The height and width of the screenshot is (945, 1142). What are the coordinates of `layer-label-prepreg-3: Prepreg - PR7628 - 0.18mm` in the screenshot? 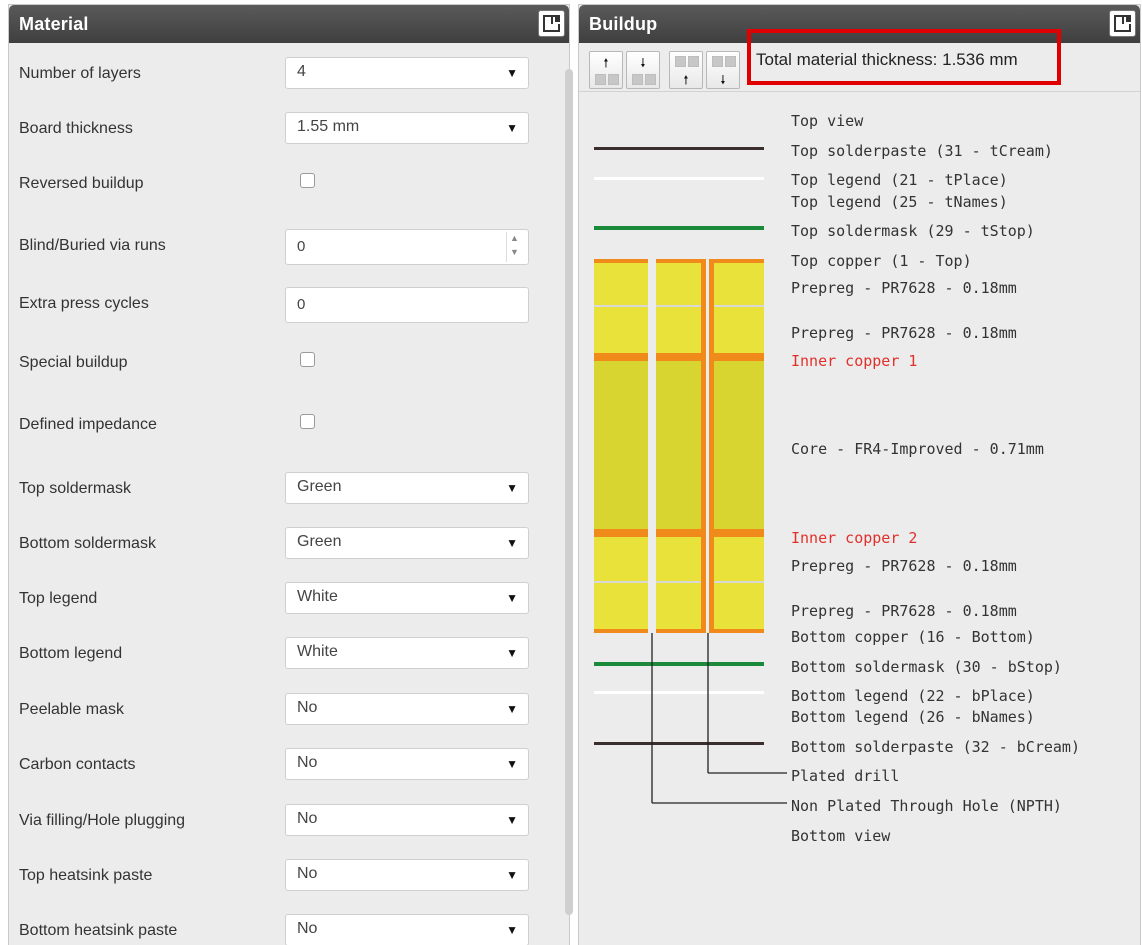 It's located at (904, 566).